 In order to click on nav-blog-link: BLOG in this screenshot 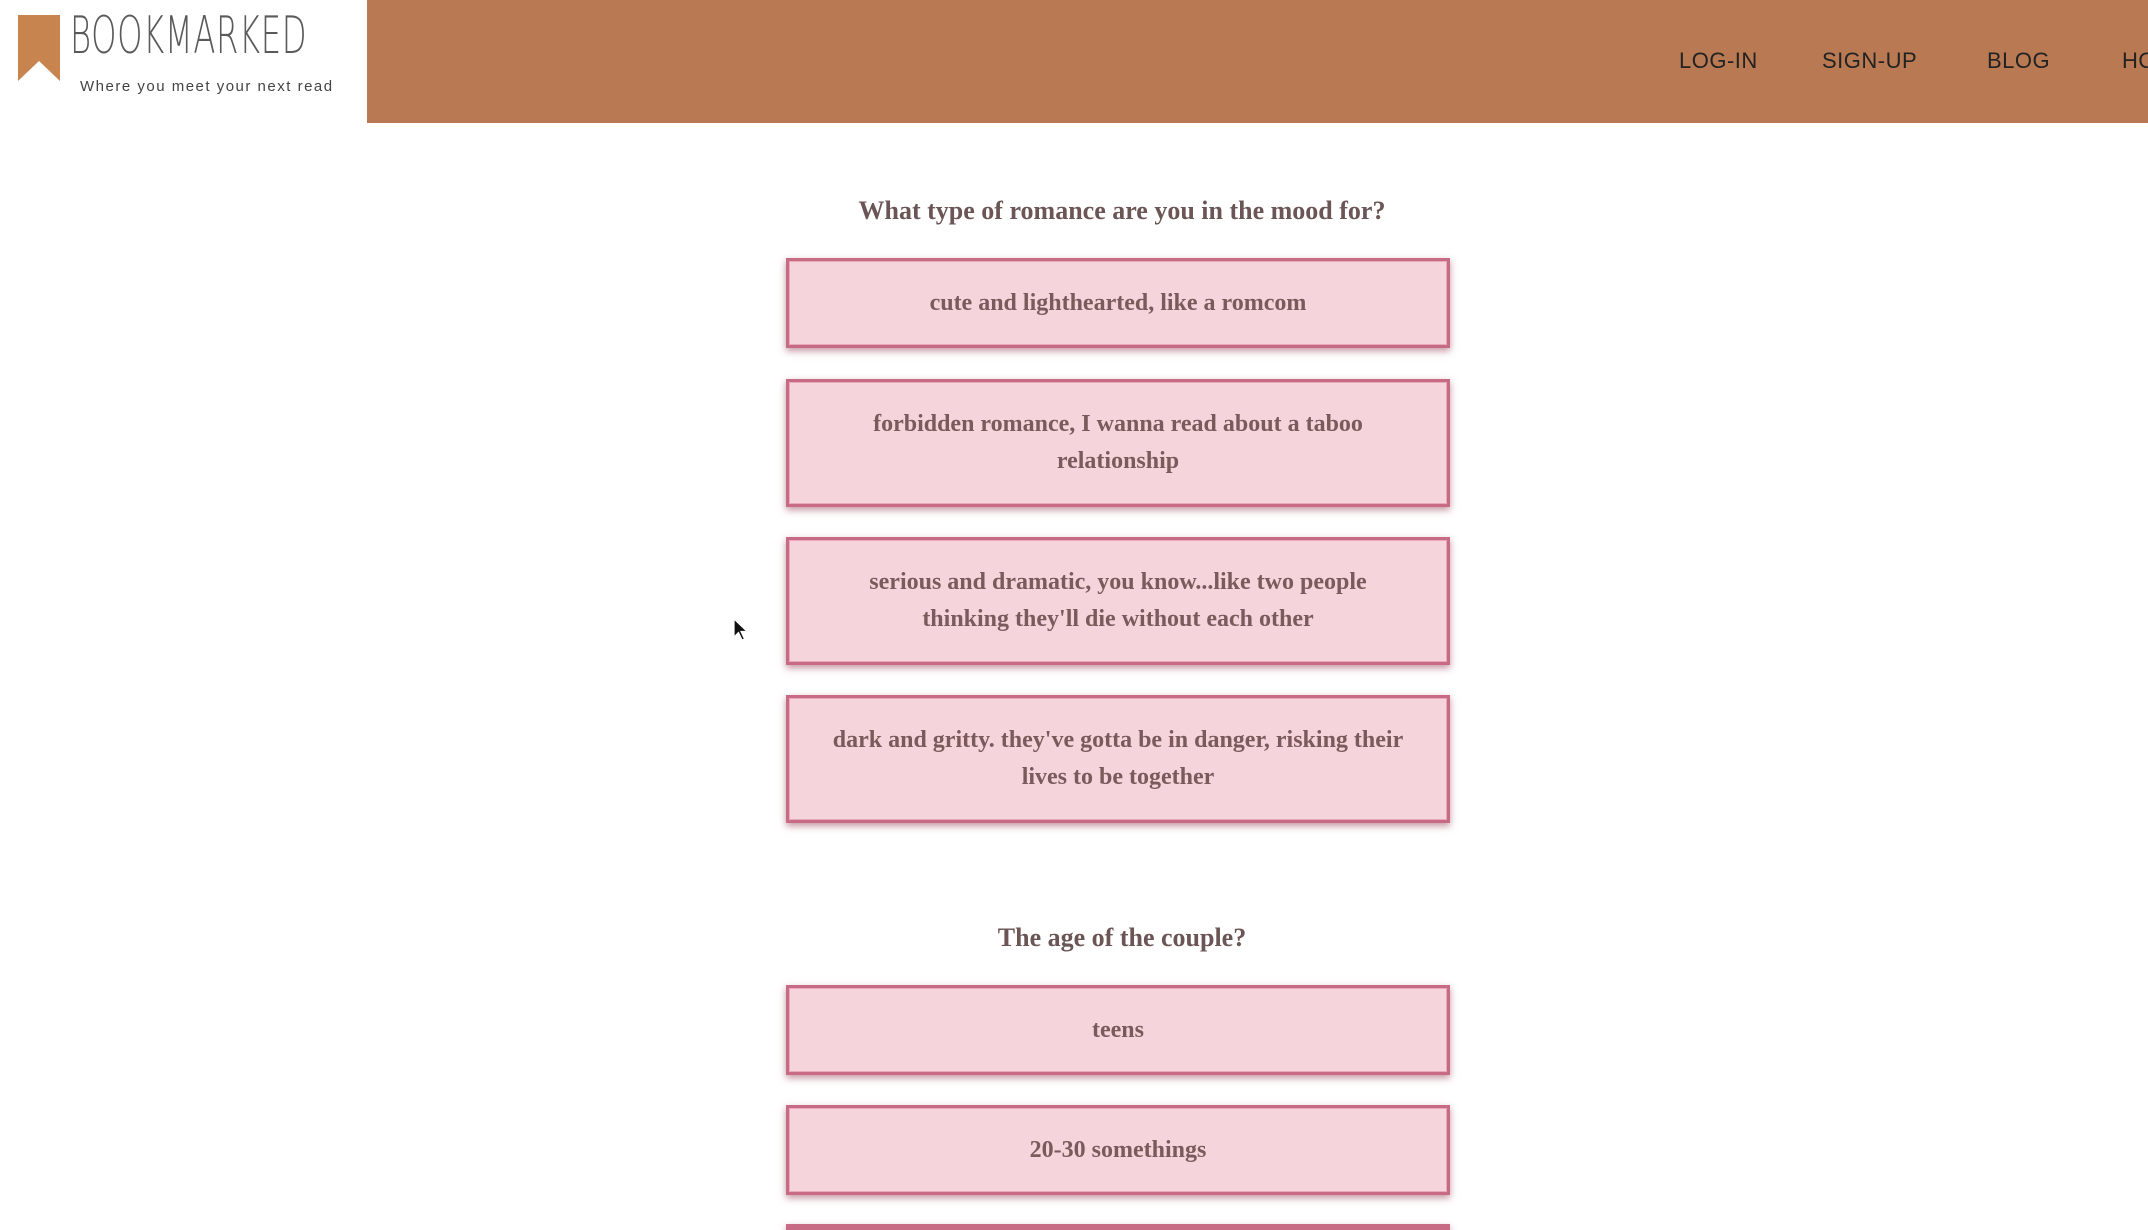, I will do `click(2018, 61)`.